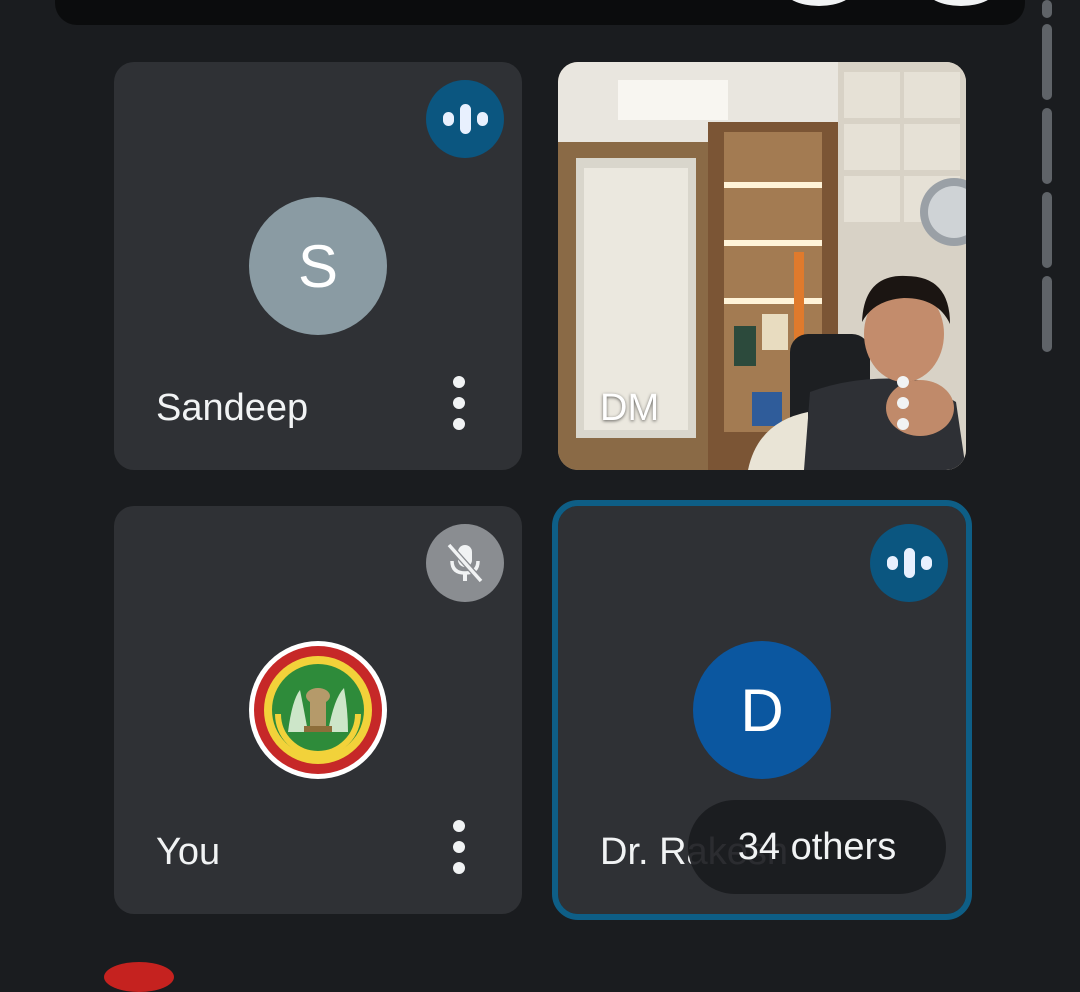 Image resolution: width=1080 pixels, height=992 pixels. Describe the element at coordinates (630, 408) in the screenshot. I see `participant-name: DM` at that location.